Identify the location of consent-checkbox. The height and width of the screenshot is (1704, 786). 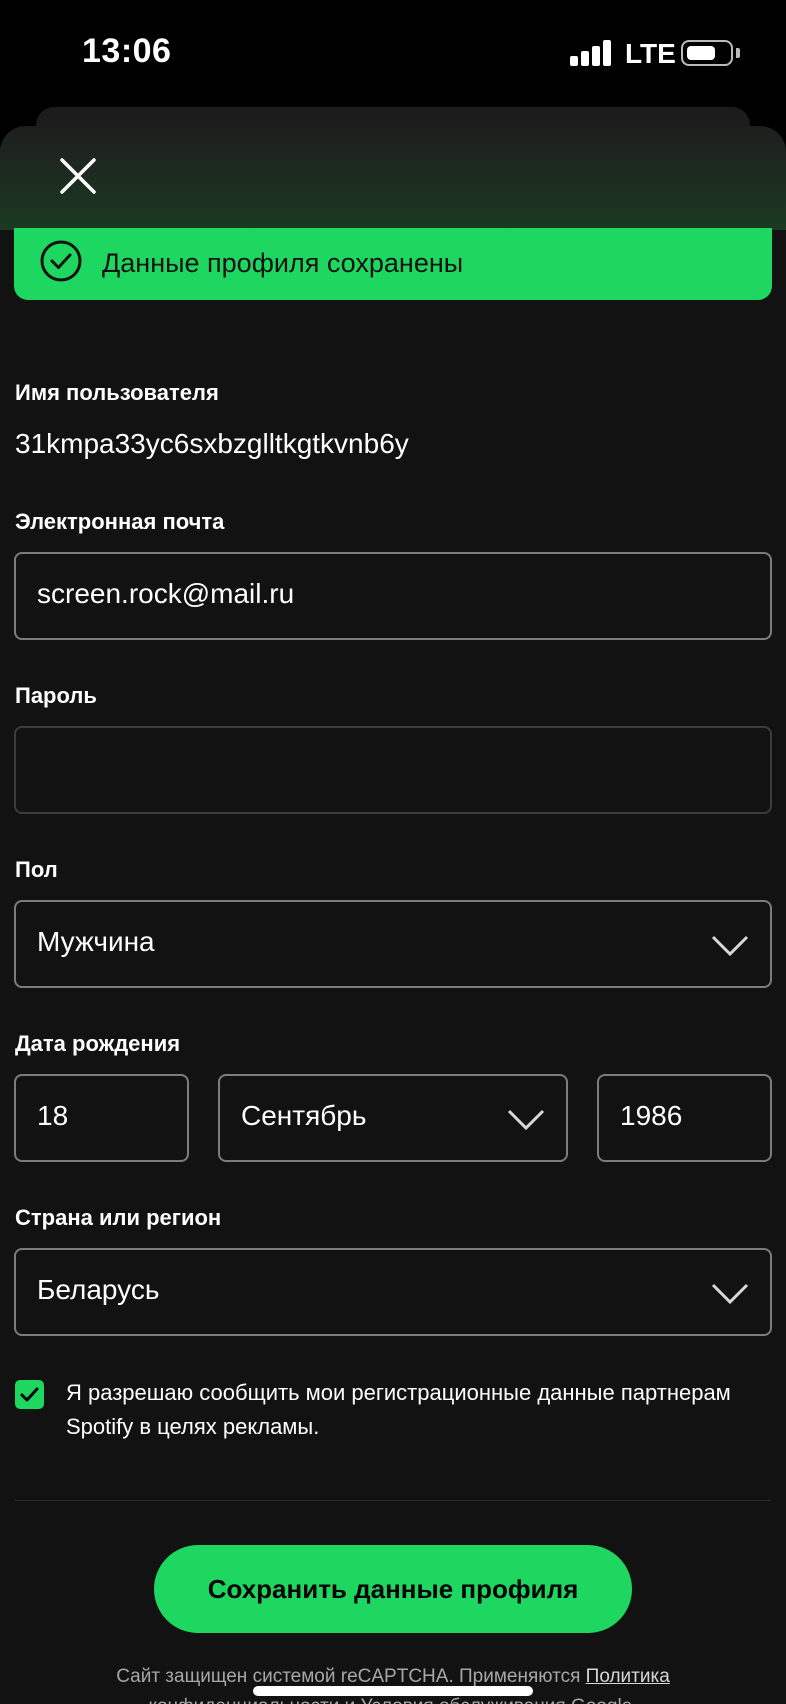
(29, 1394).